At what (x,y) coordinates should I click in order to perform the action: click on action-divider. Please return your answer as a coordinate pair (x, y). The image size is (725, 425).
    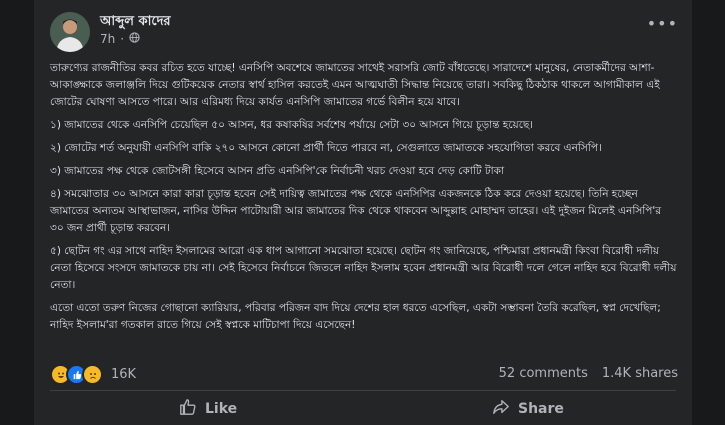
    Looking at the image, I should click on (363, 390).